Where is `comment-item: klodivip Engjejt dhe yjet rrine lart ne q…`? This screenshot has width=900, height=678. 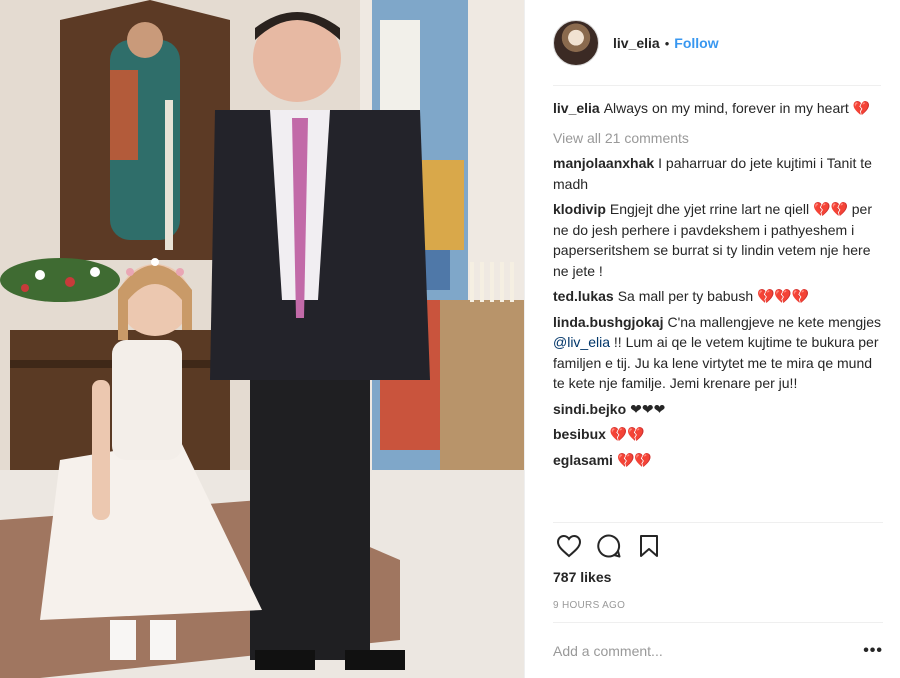 comment-item: klodivip Engjejt dhe yjet rrine lart ne q… is located at coordinates (718, 240).